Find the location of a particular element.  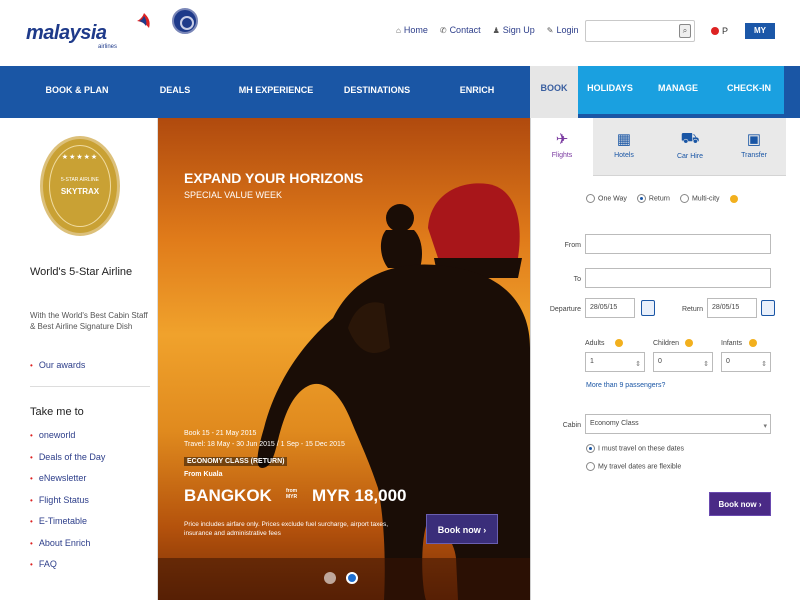

signup-icon: ♟ is located at coordinates (496, 30).